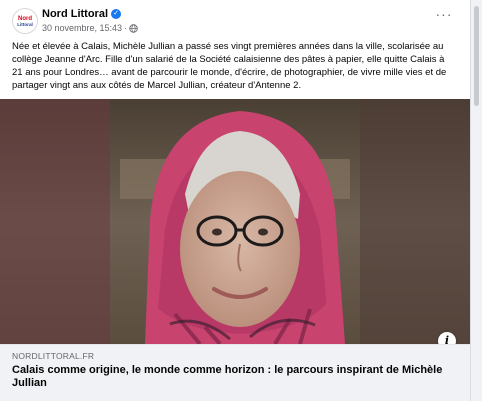 Image resolution: width=482 pixels, height=401 pixels. What do you see at coordinates (82, 28) in the screenshot?
I see `post-date: 30 novembre, 15:43` at bounding box center [82, 28].